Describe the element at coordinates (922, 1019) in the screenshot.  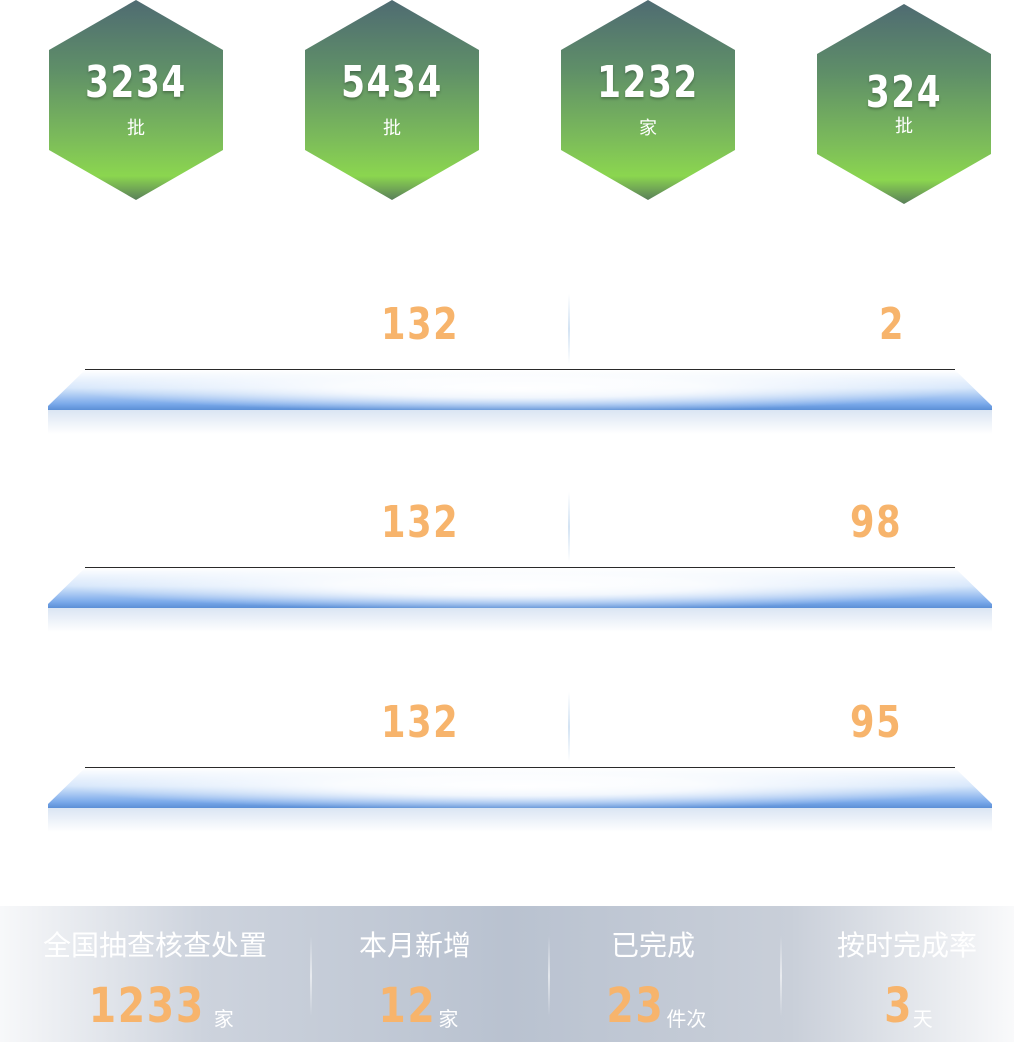
I see `summary-unit: 天` at that location.